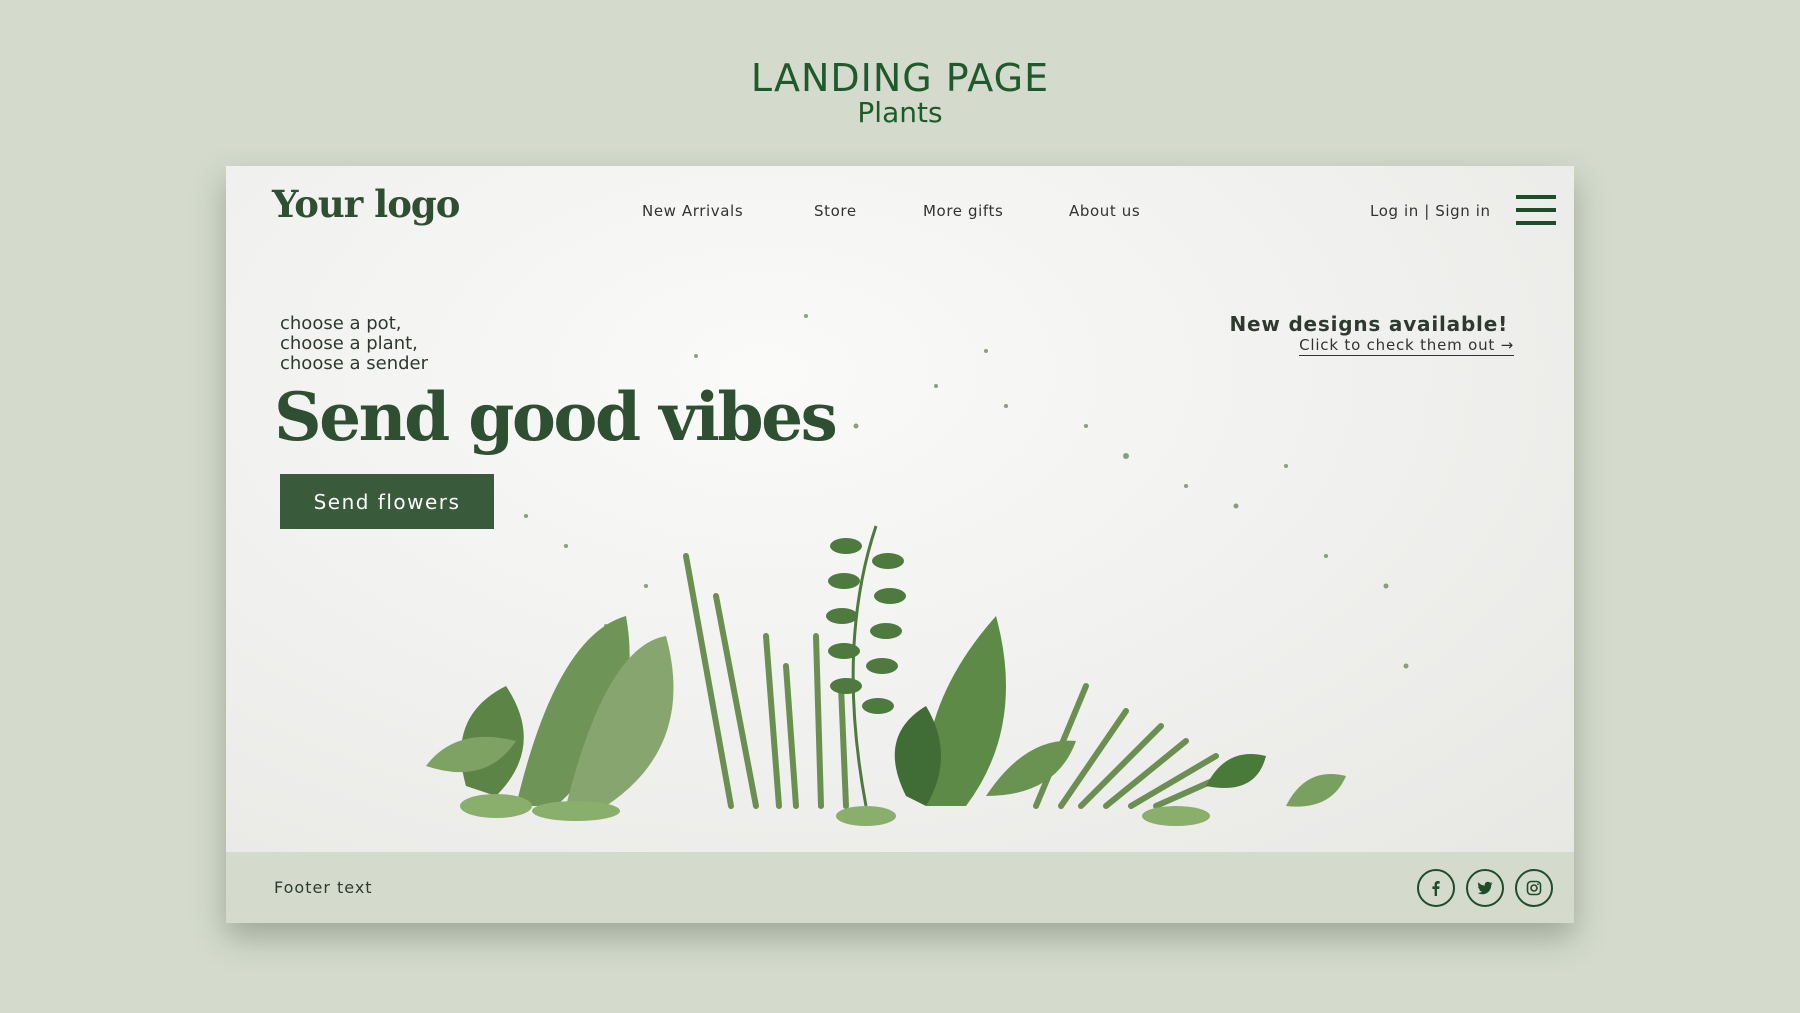  I want to click on facebook-icon, so click(1436, 888).